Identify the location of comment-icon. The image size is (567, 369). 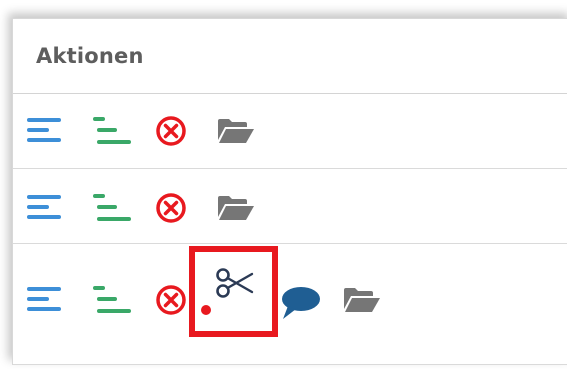
(300, 303).